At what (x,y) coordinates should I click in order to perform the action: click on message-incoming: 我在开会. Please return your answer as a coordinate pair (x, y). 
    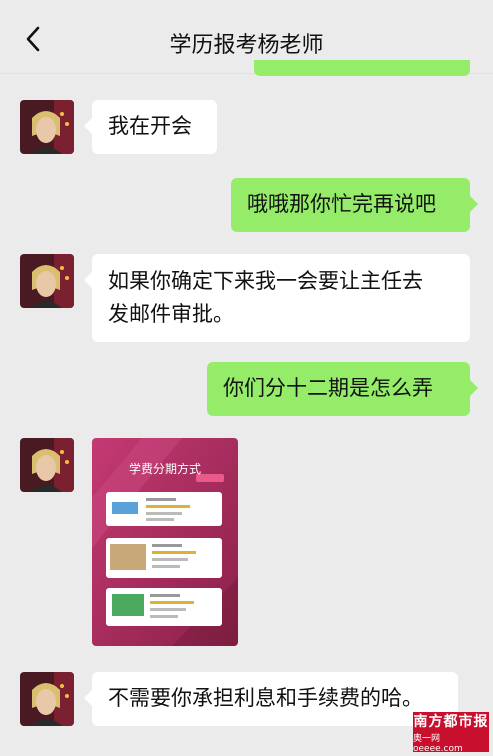
    Looking at the image, I should click on (150, 127).